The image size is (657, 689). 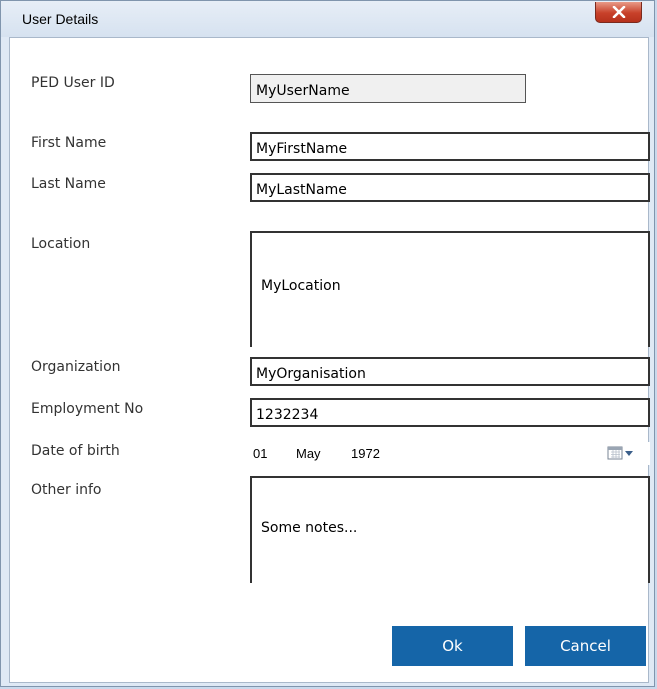 What do you see at coordinates (450, 371) in the screenshot?
I see `organization-field` at bounding box center [450, 371].